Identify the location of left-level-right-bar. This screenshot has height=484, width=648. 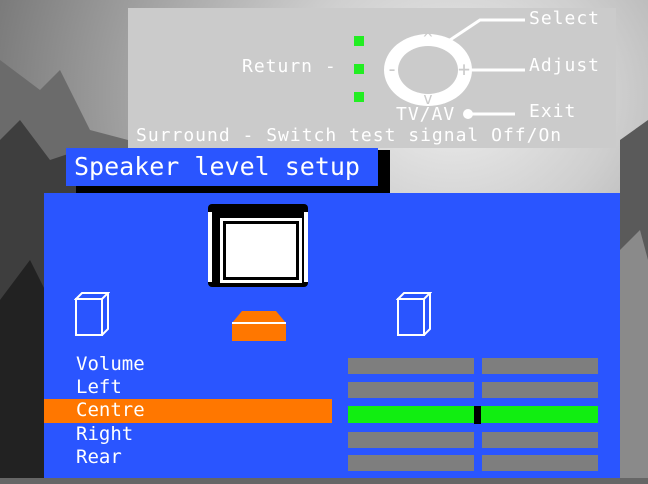
(540, 390).